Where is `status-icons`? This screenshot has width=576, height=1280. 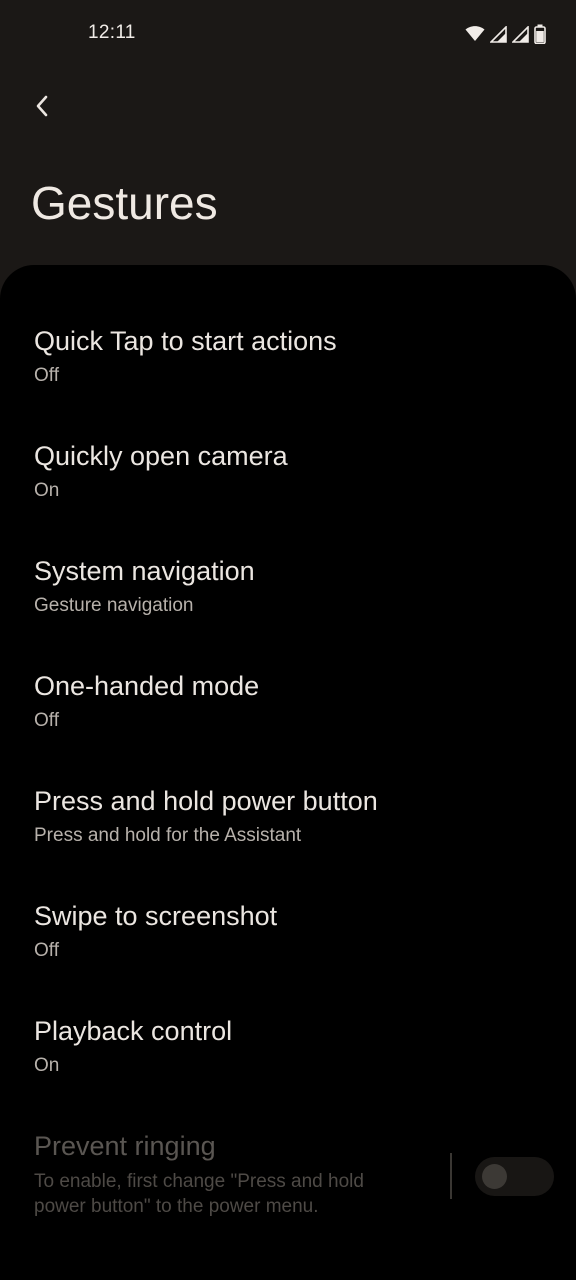
status-icons is located at coordinates (505, 34).